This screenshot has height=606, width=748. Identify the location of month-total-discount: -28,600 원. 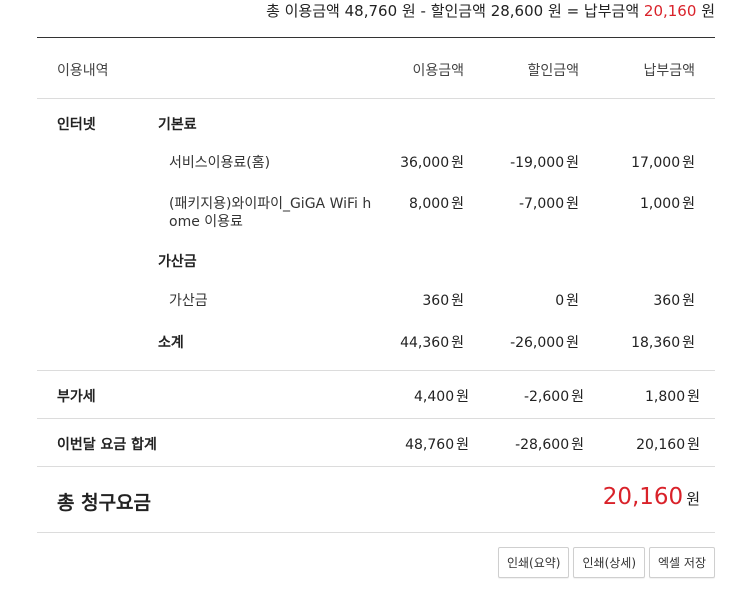
(549, 445).